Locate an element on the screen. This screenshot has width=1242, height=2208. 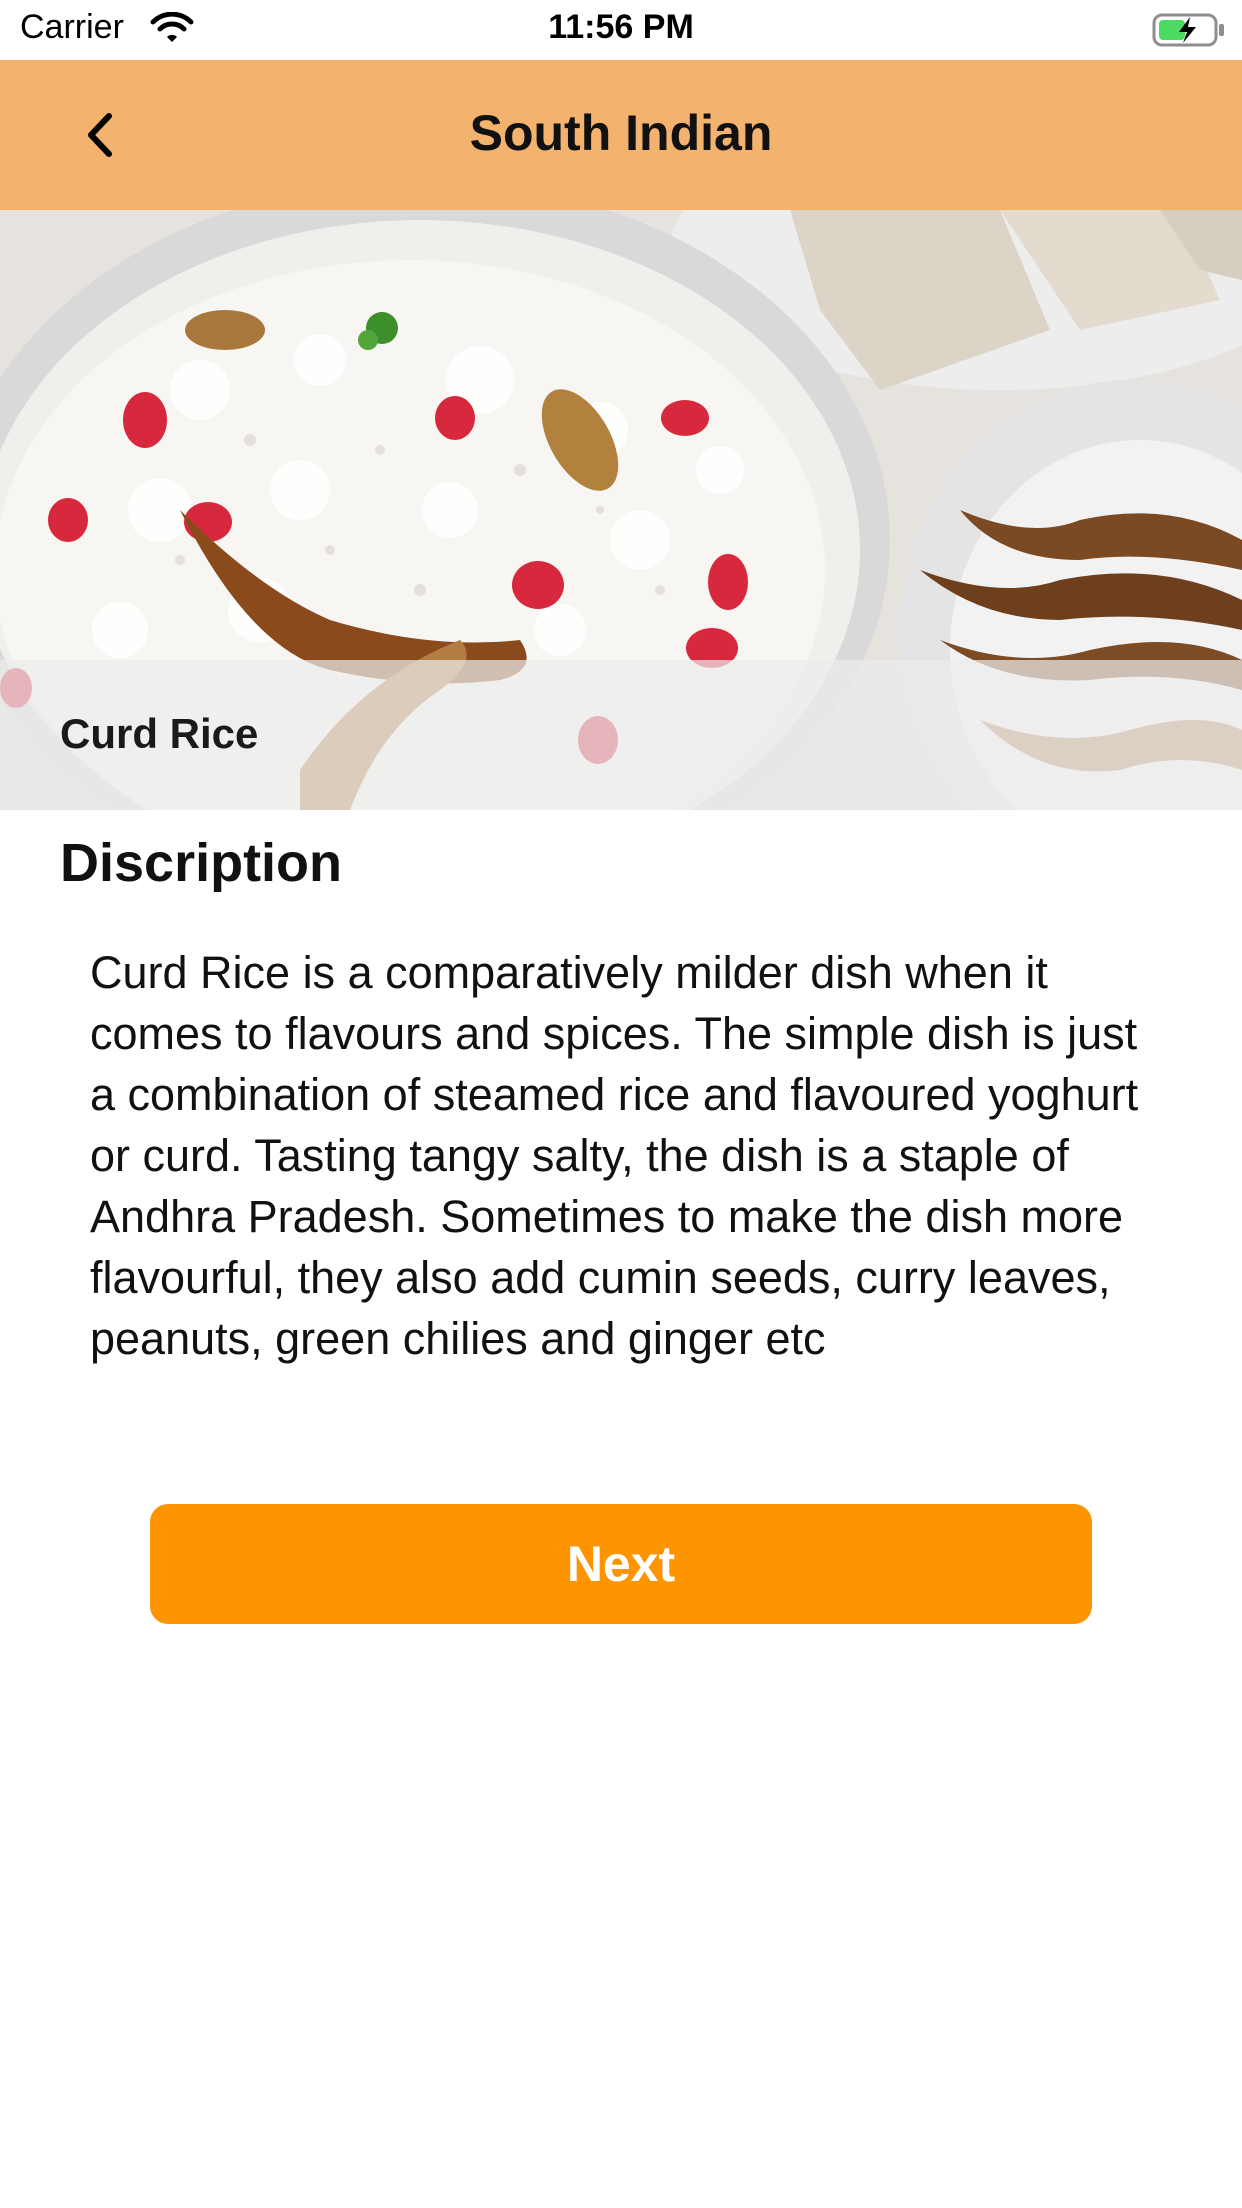
dish-name: Curd Rice is located at coordinates (159, 733).